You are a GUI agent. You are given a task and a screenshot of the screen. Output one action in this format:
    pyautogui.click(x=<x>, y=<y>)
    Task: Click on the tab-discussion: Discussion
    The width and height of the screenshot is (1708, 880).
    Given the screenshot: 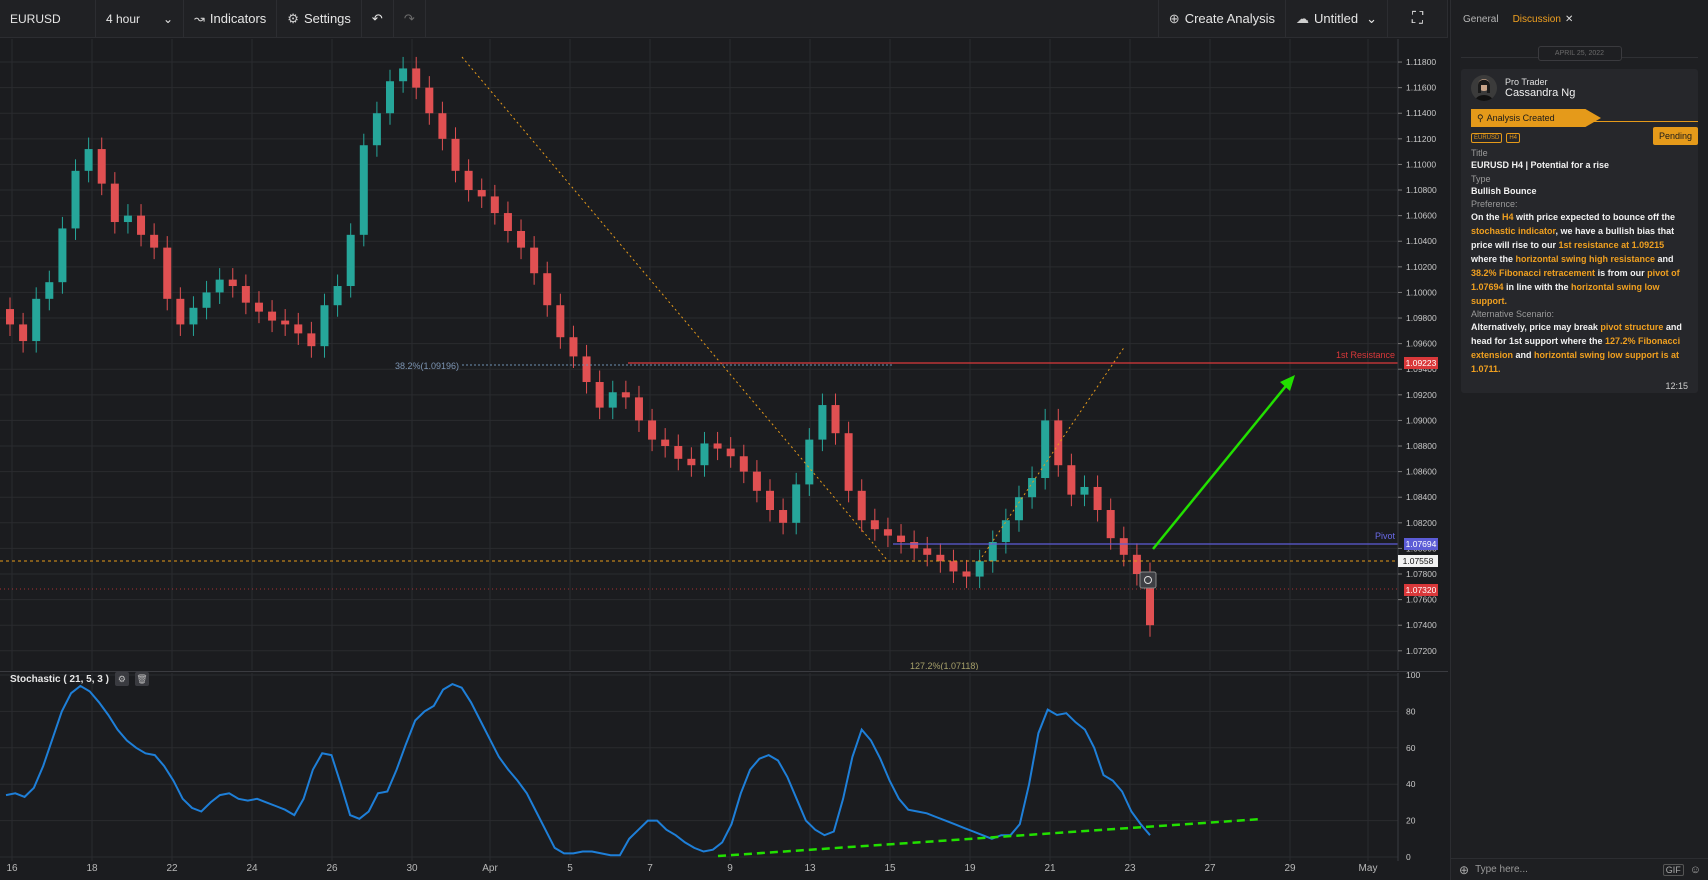 What is the action you would take?
    pyautogui.click(x=1537, y=19)
    